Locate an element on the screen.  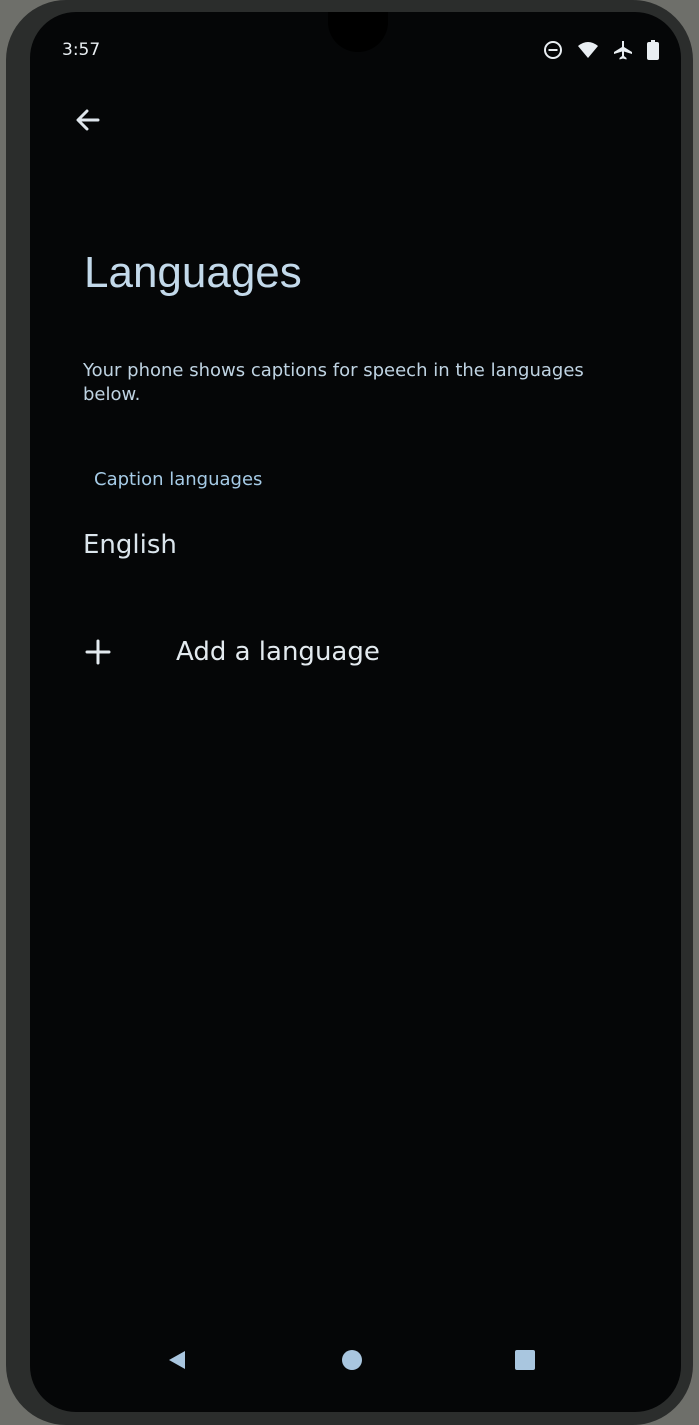
navigation-bar is located at coordinates (355, 1360).